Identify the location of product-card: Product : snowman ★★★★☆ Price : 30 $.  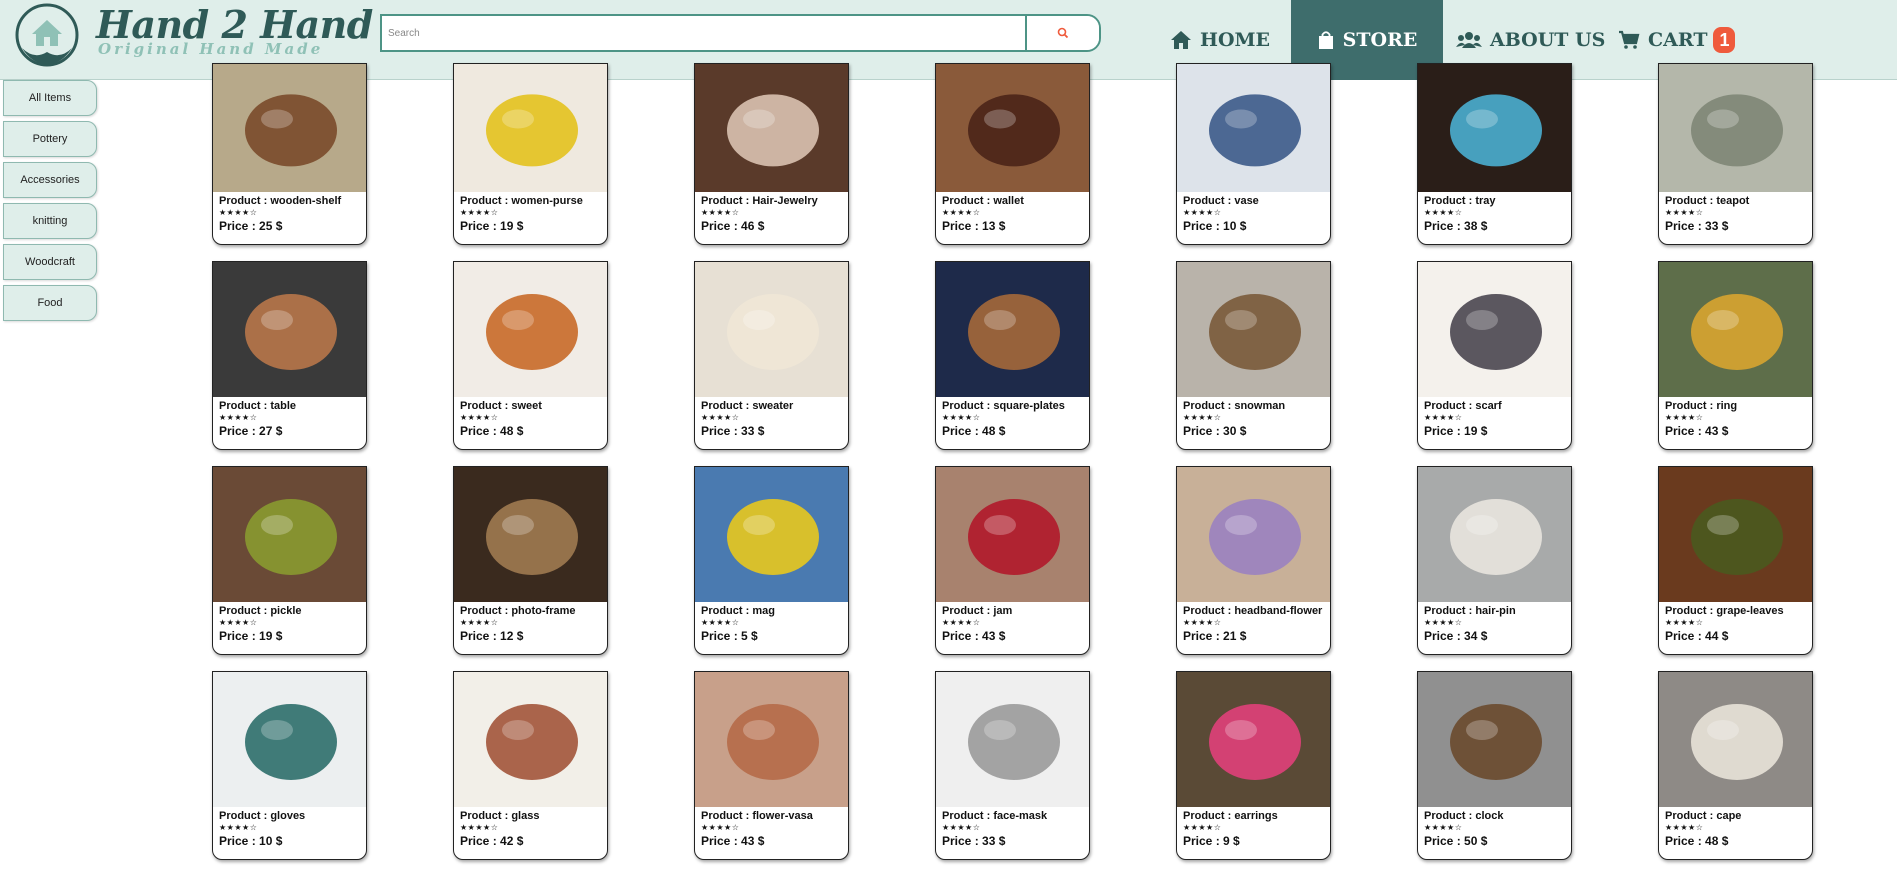
(1253, 355).